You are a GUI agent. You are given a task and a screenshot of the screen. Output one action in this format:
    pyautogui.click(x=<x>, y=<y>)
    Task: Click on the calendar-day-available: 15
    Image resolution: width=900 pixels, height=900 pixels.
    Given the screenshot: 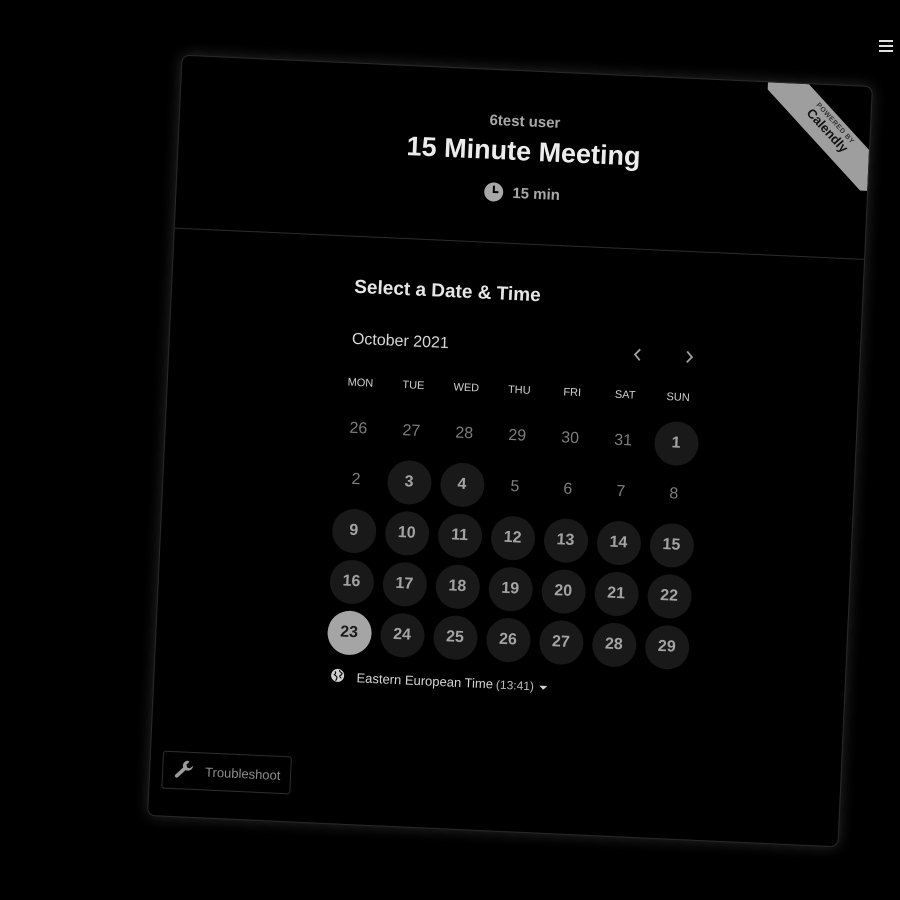 What is the action you would take?
    pyautogui.click(x=671, y=544)
    